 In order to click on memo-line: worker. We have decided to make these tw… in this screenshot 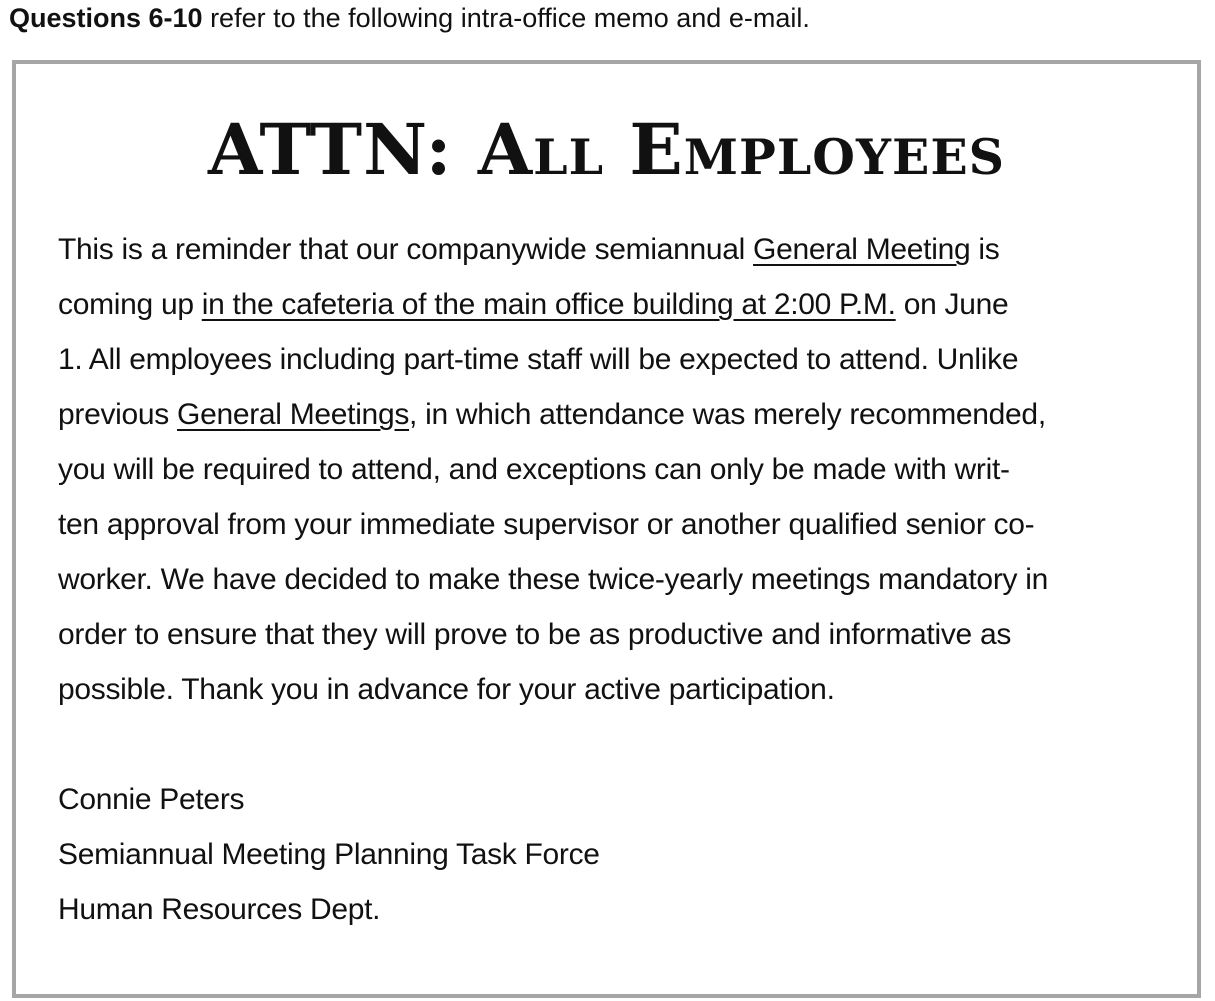, I will do `click(553, 579)`.